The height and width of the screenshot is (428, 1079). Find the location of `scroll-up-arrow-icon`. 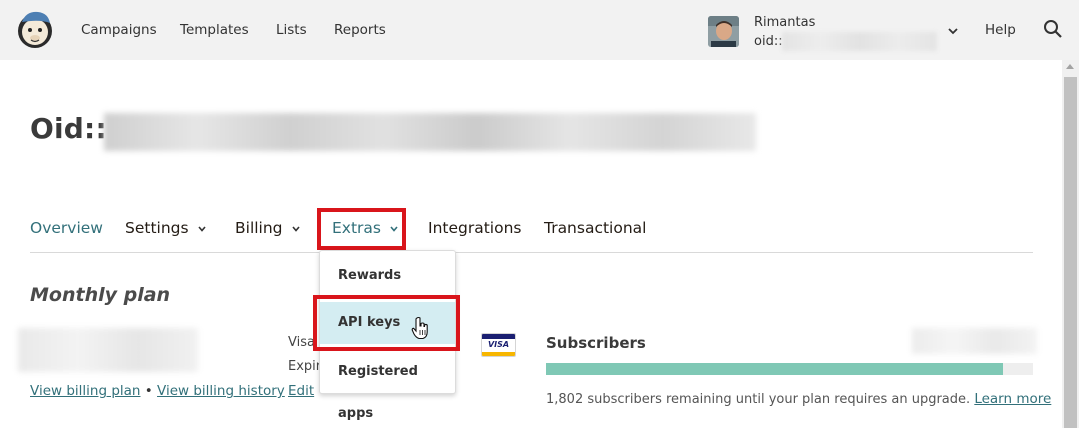

scroll-up-arrow-icon is located at coordinates (1070, 66).